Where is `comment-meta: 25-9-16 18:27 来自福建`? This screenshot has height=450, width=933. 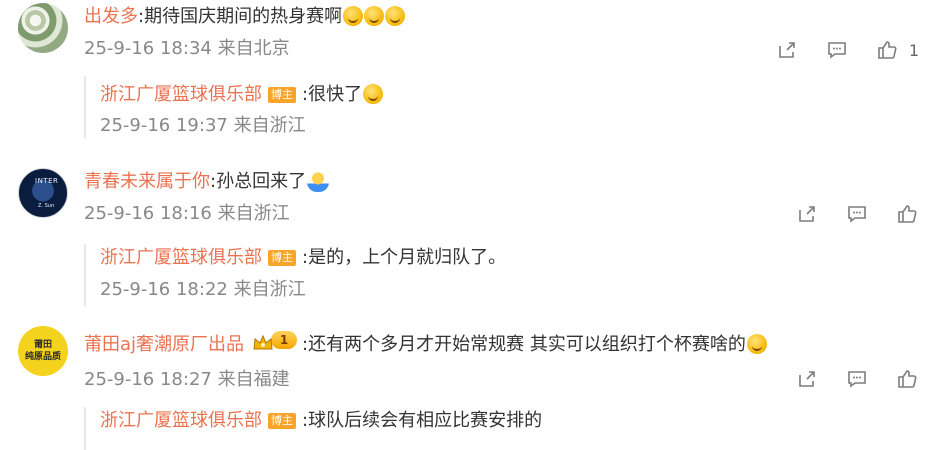
comment-meta: 25-9-16 18:27 来自福建 is located at coordinates (187, 380).